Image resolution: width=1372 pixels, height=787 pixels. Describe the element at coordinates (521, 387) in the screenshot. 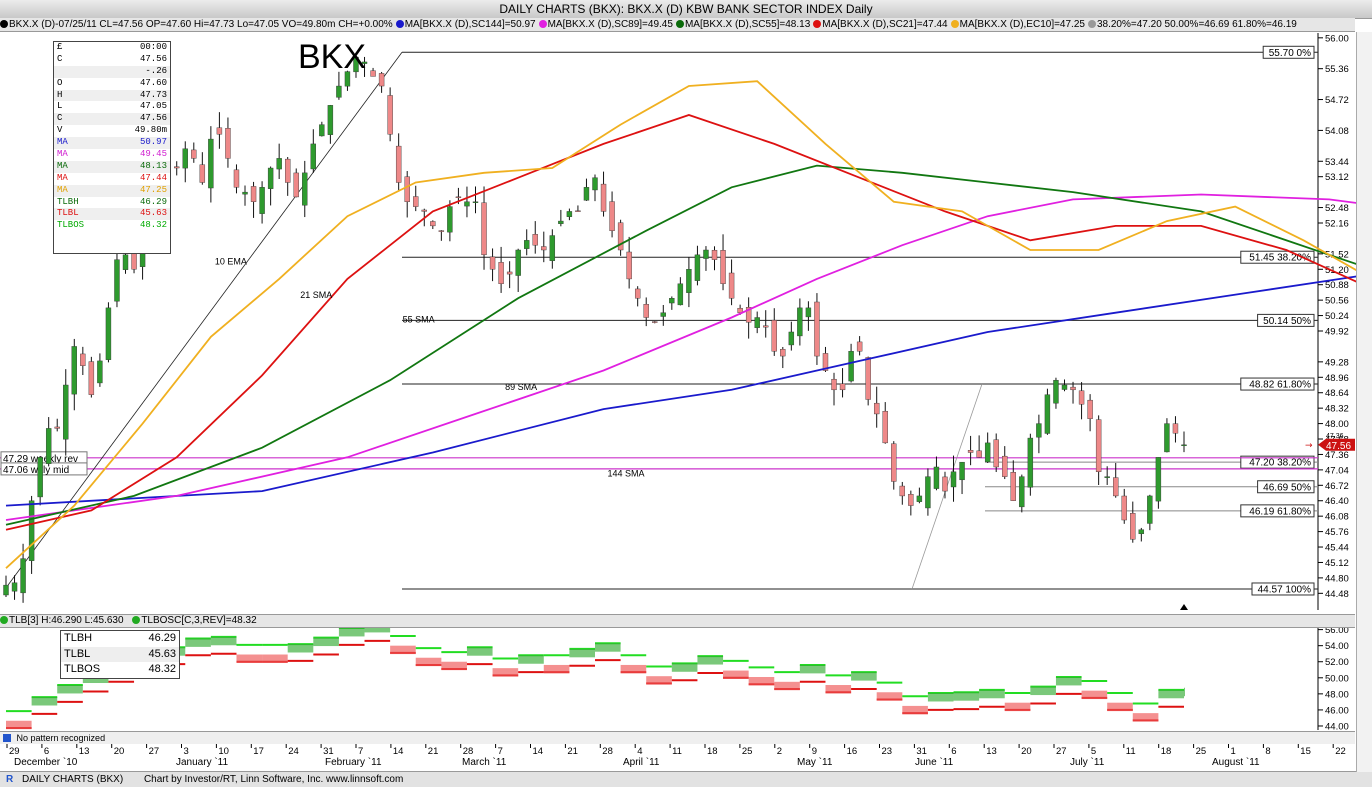

I see `moving-average-label: 89 SMA` at that location.